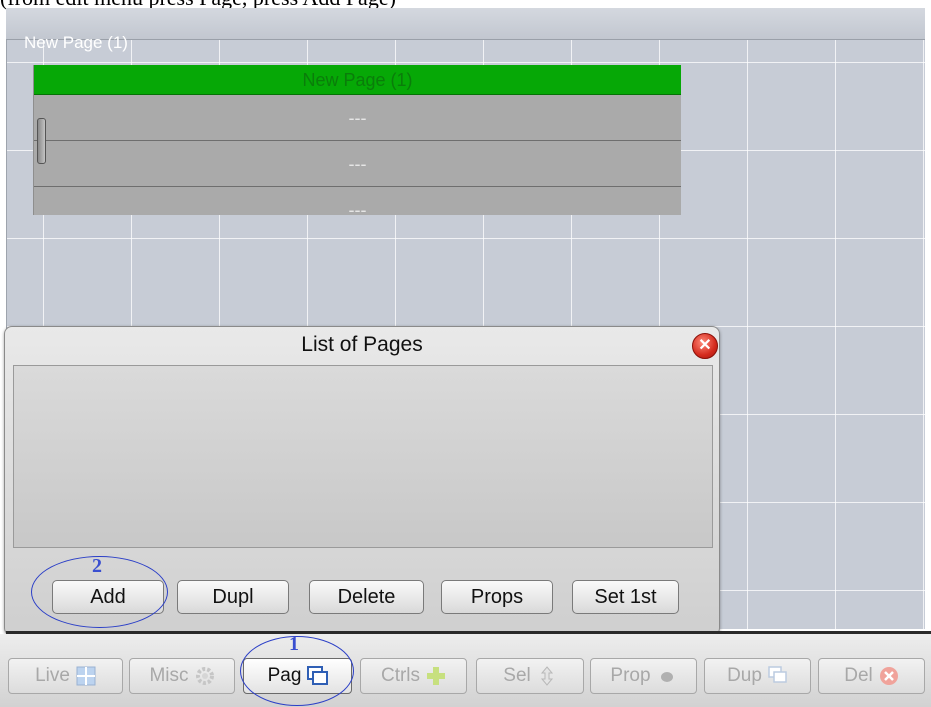 The image size is (931, 707). Describe the element at coordinates (436, 676) in the screenshot. I see `plus-icon` at that location.